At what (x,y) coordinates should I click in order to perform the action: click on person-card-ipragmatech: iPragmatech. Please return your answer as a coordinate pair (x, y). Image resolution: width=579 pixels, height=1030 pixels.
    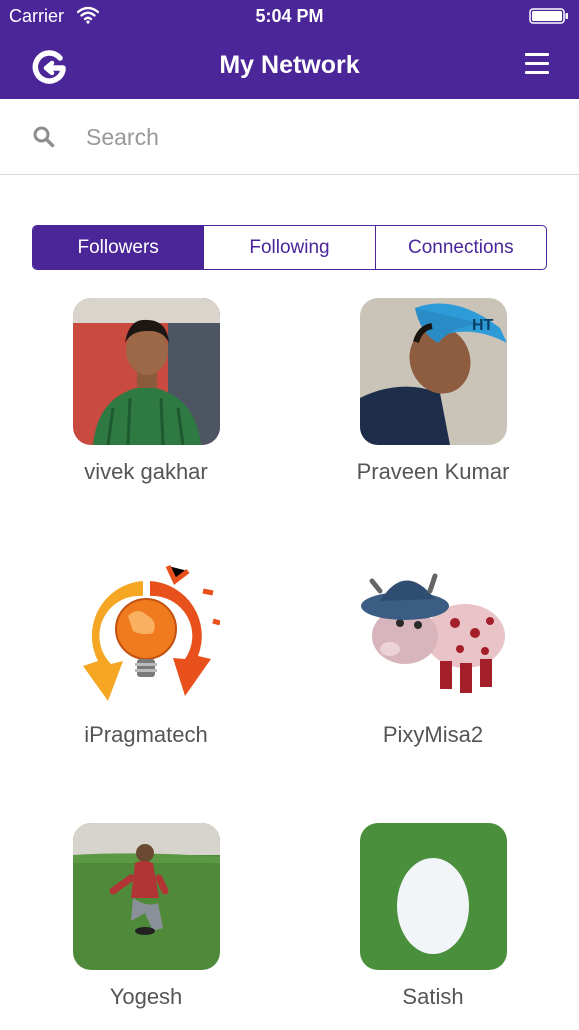
    Looking at the image, I should click on (146, 654).